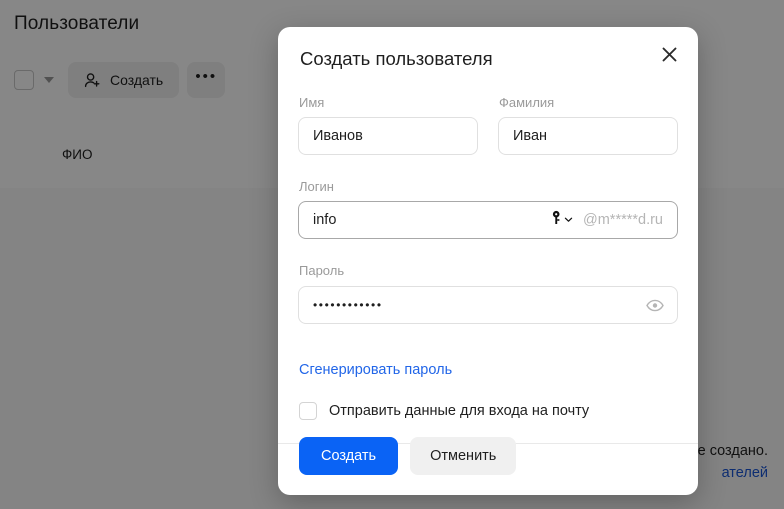  What do you see at coordinates (459, 411) in the screenshot?
I see `send-credentials-label: Отправить данные для входа на почту` at bounding box center [459, 411].